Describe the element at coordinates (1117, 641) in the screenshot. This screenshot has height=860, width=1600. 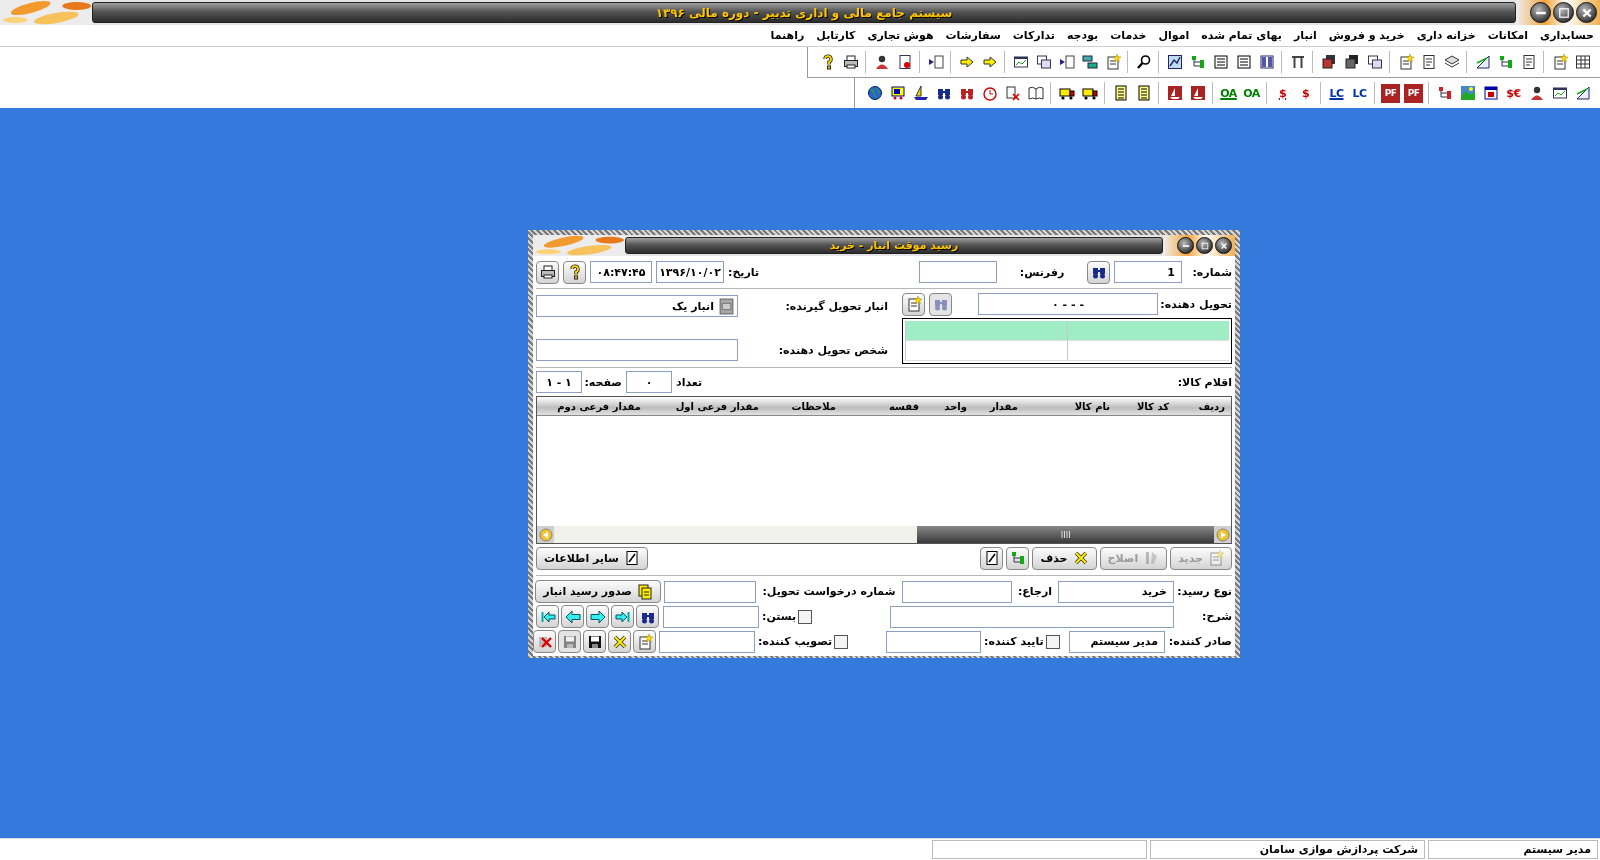
I see `issuer-field: مدیر سیستم` at that location.